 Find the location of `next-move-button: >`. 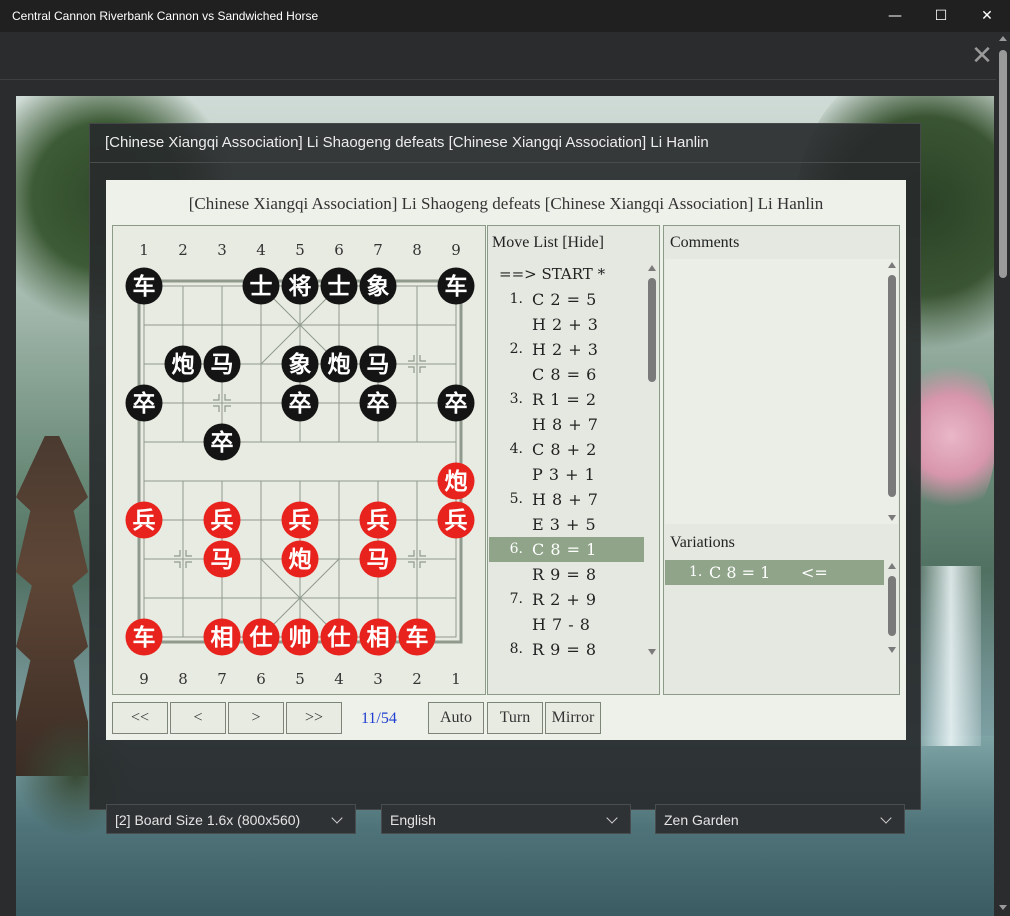

next-move-button: > is located at coordinates (256, 718).